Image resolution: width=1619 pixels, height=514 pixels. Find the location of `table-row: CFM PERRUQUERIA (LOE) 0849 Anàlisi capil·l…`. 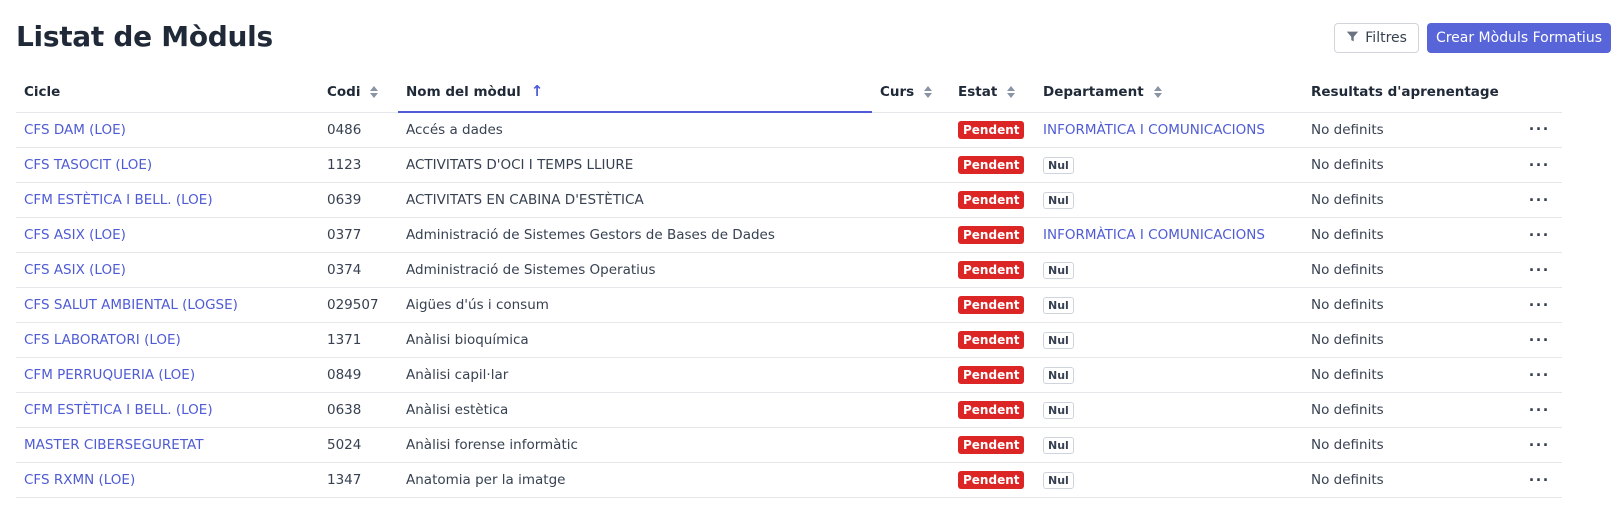

table-row: CFM PERRUQUERIA (LOE) 0849 Anàlisi capil·l… is located at coordinates (789, 375).